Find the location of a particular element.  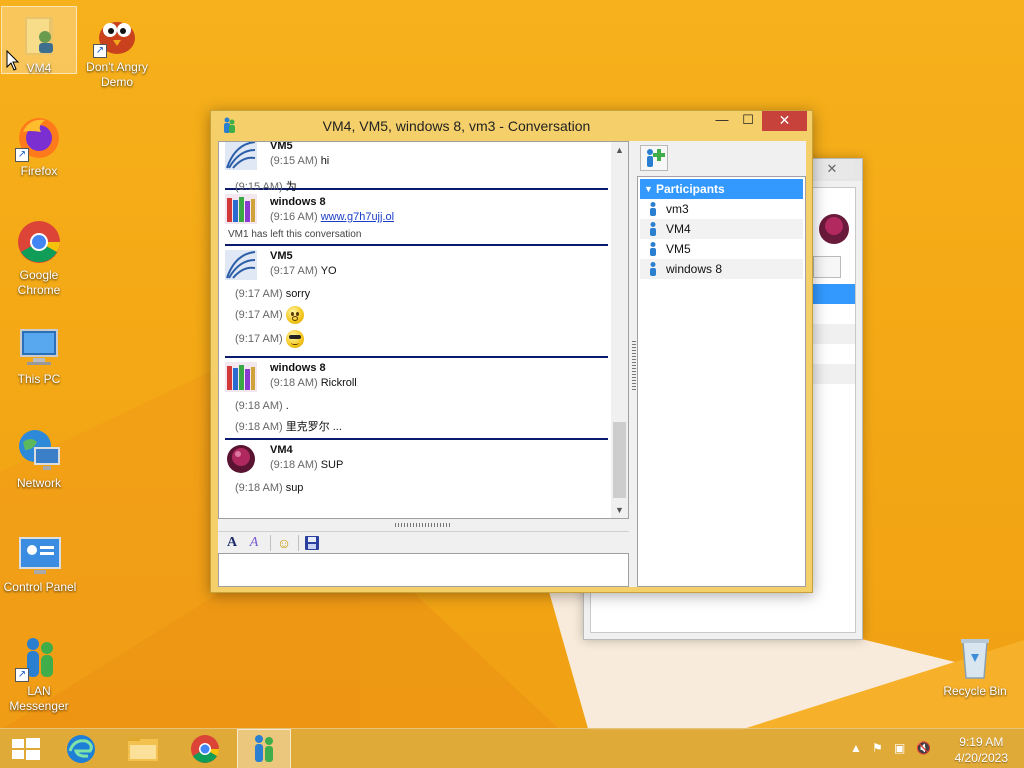

add-user-icon is located at coordinates (656, 158).